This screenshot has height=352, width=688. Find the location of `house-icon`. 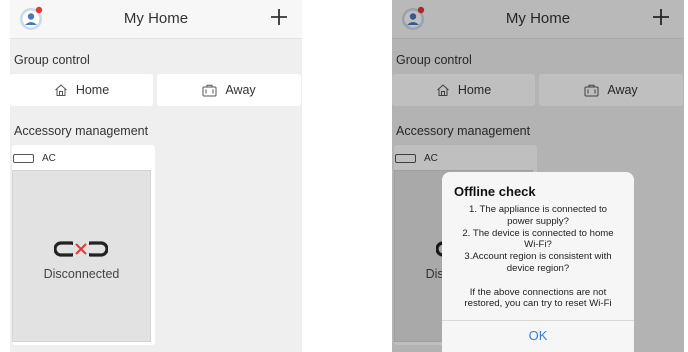

house-icon is located at coordinates (60, 90).